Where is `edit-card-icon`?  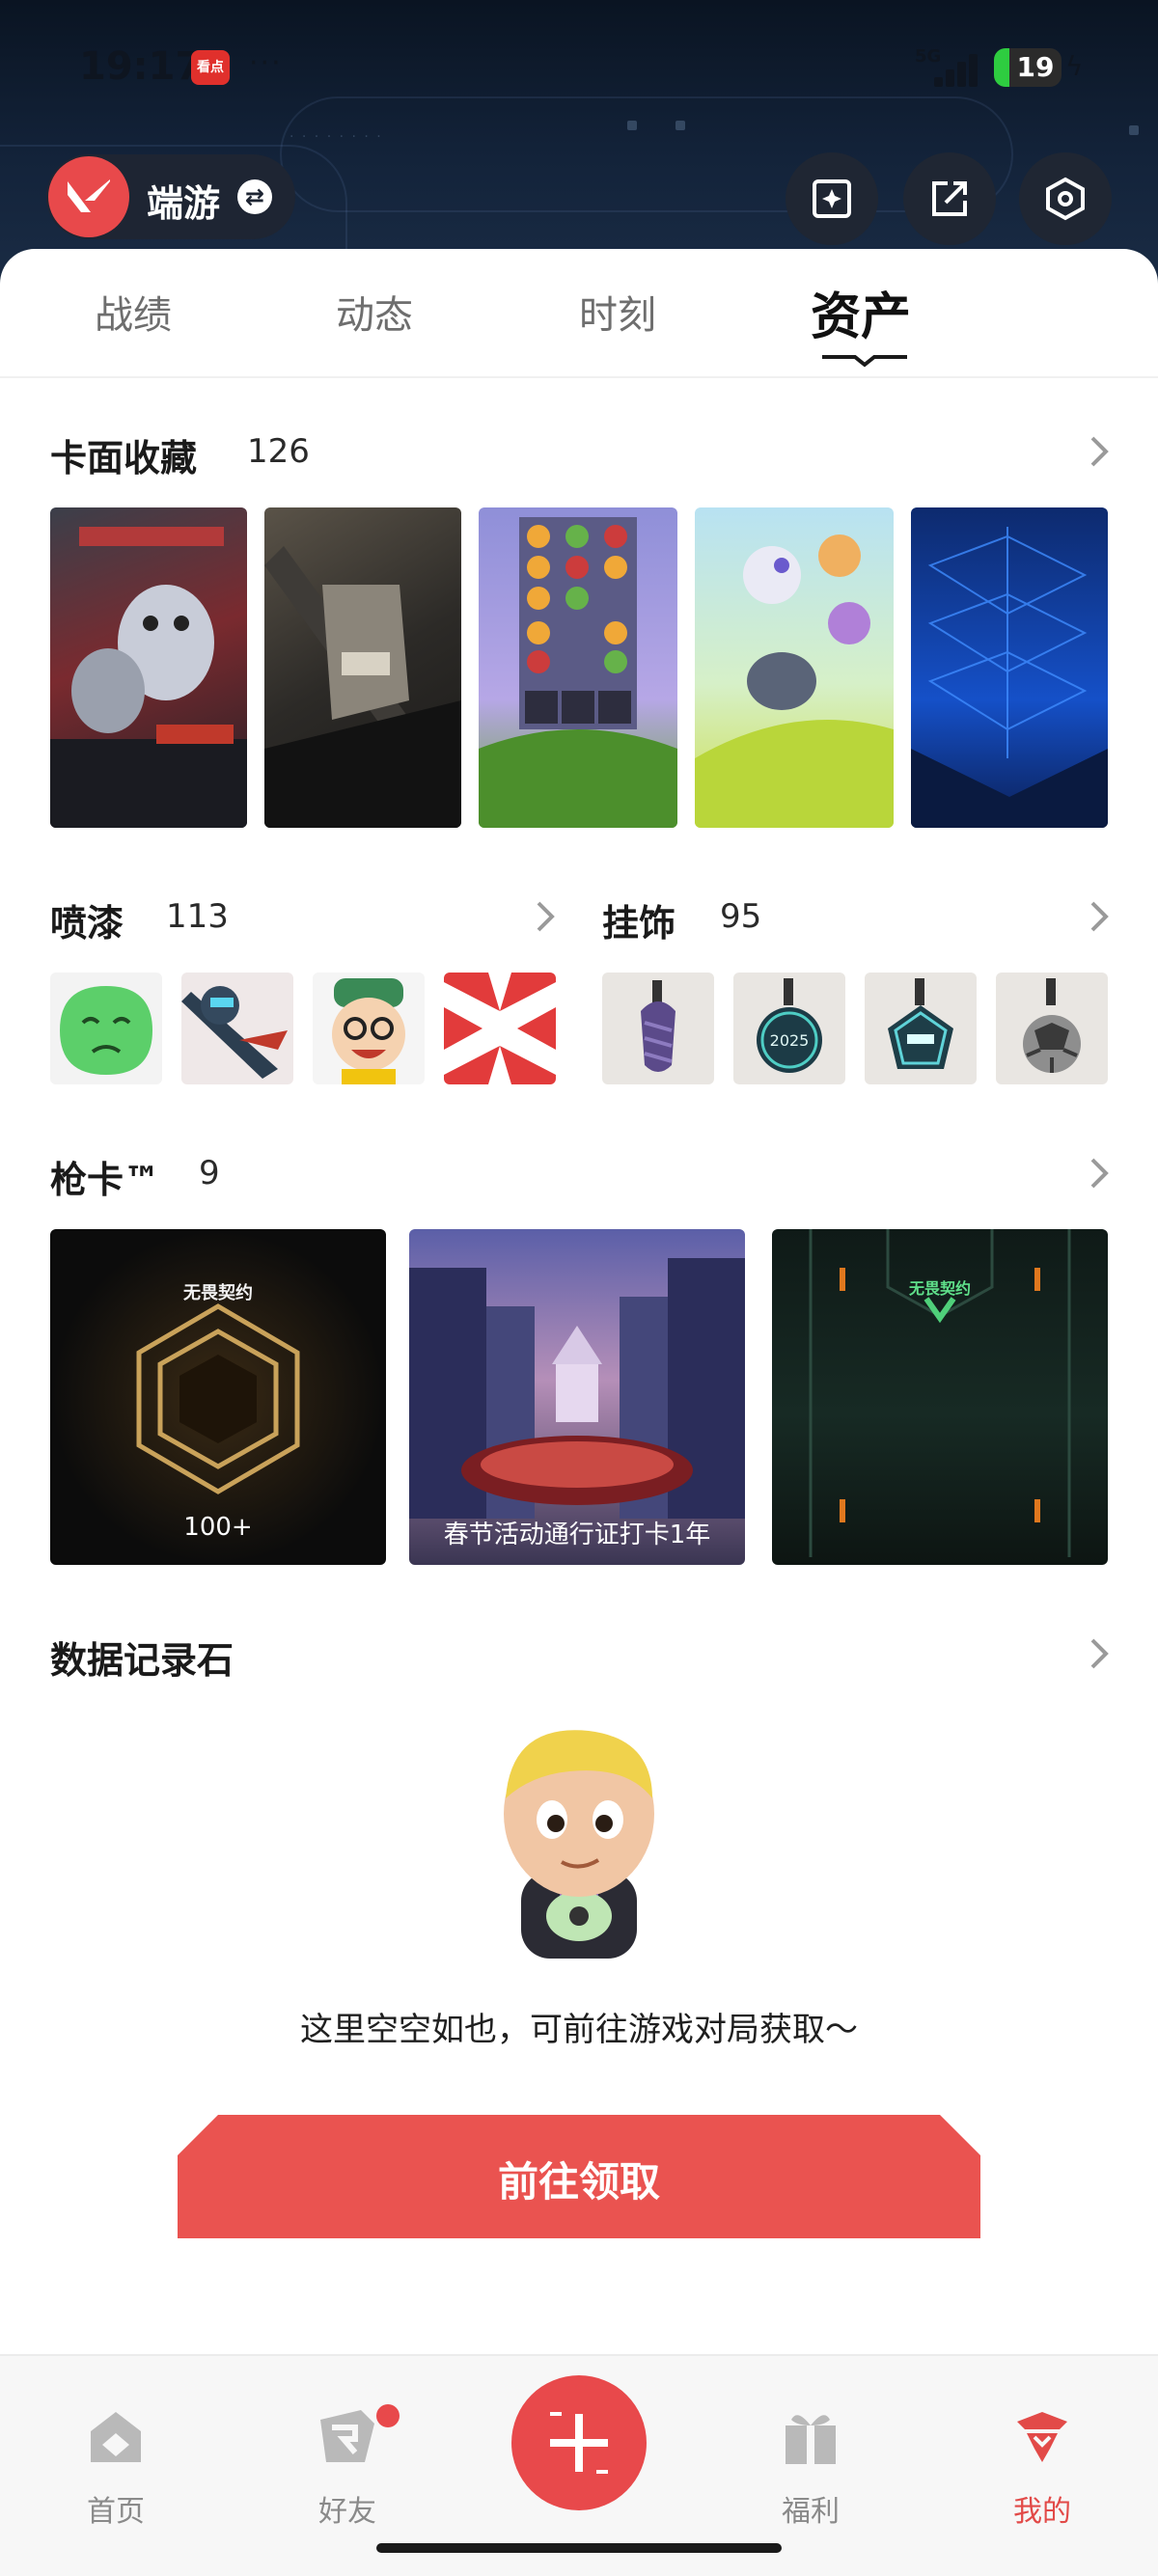
edit-card-icon is located at coordinates (832, 199).